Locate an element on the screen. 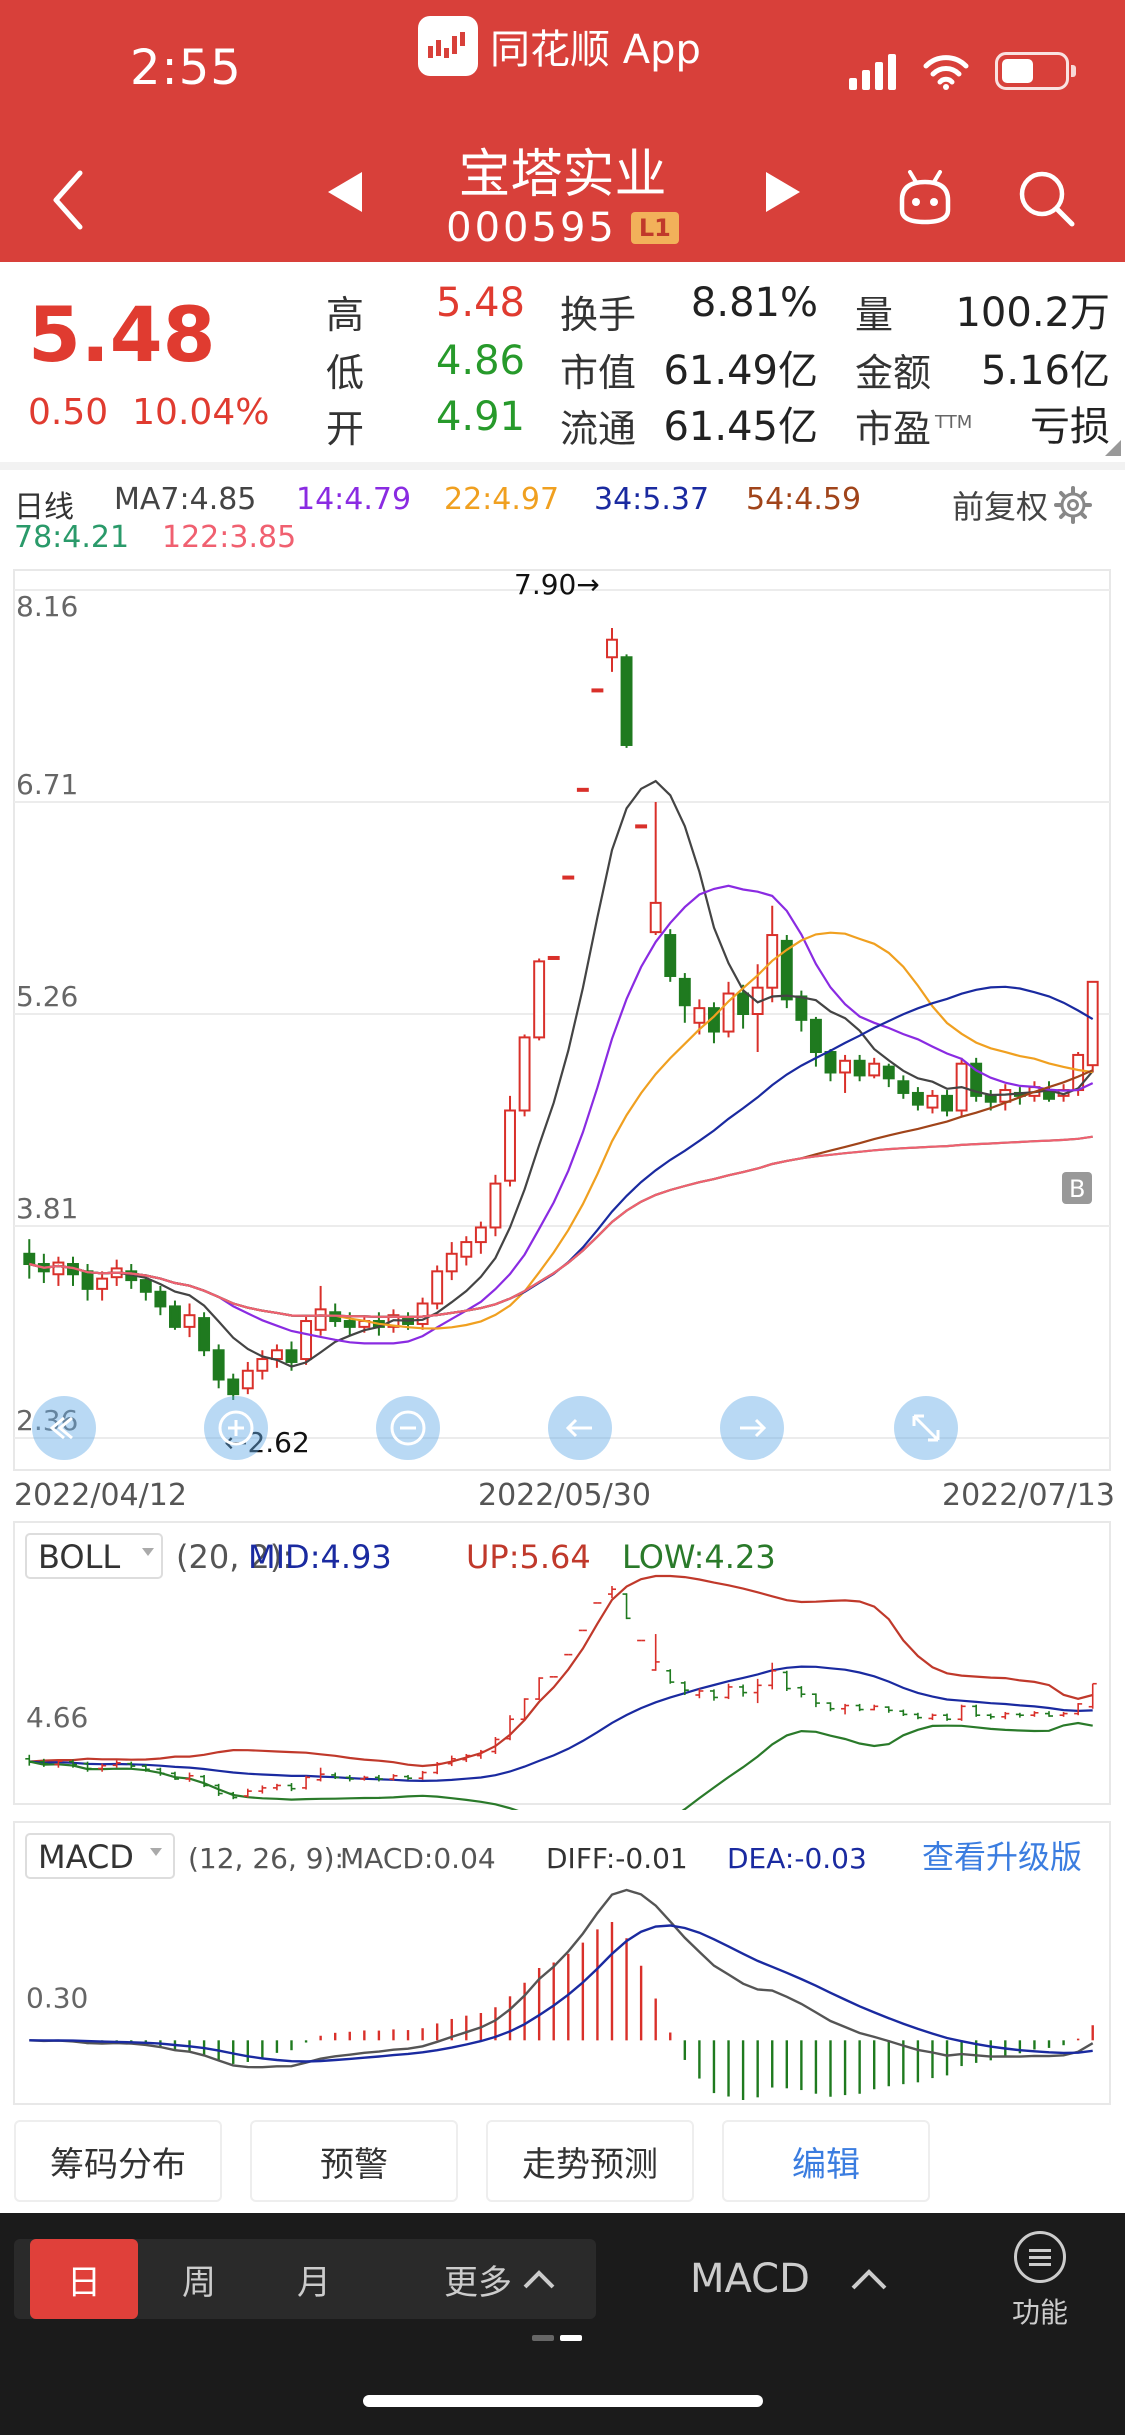 This screenshot has width=1125, height=2435. indicator-selector: MACD is located at coordinates (789, 2279).